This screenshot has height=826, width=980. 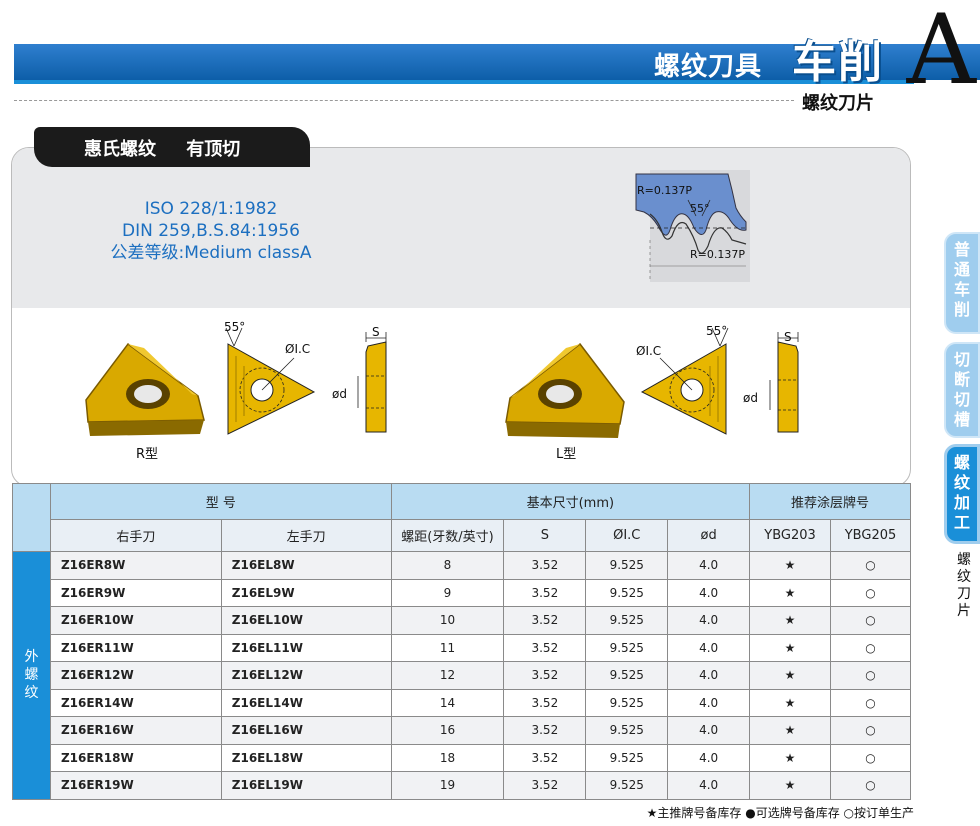 What do you see at coordinates (707, 67) in the screenshot?
I see `header-title: 螺纹刀具` at bounding box center [707, 67].